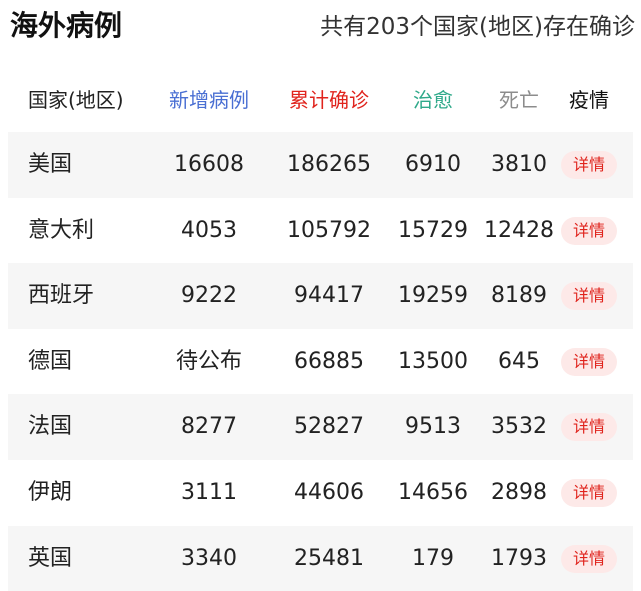 Image resolution: width=641 pixels, height=591 pixels. Describe the element at coordinates (329, 558) in the screenshot. I see `total-cases-value: 25481` at that location.